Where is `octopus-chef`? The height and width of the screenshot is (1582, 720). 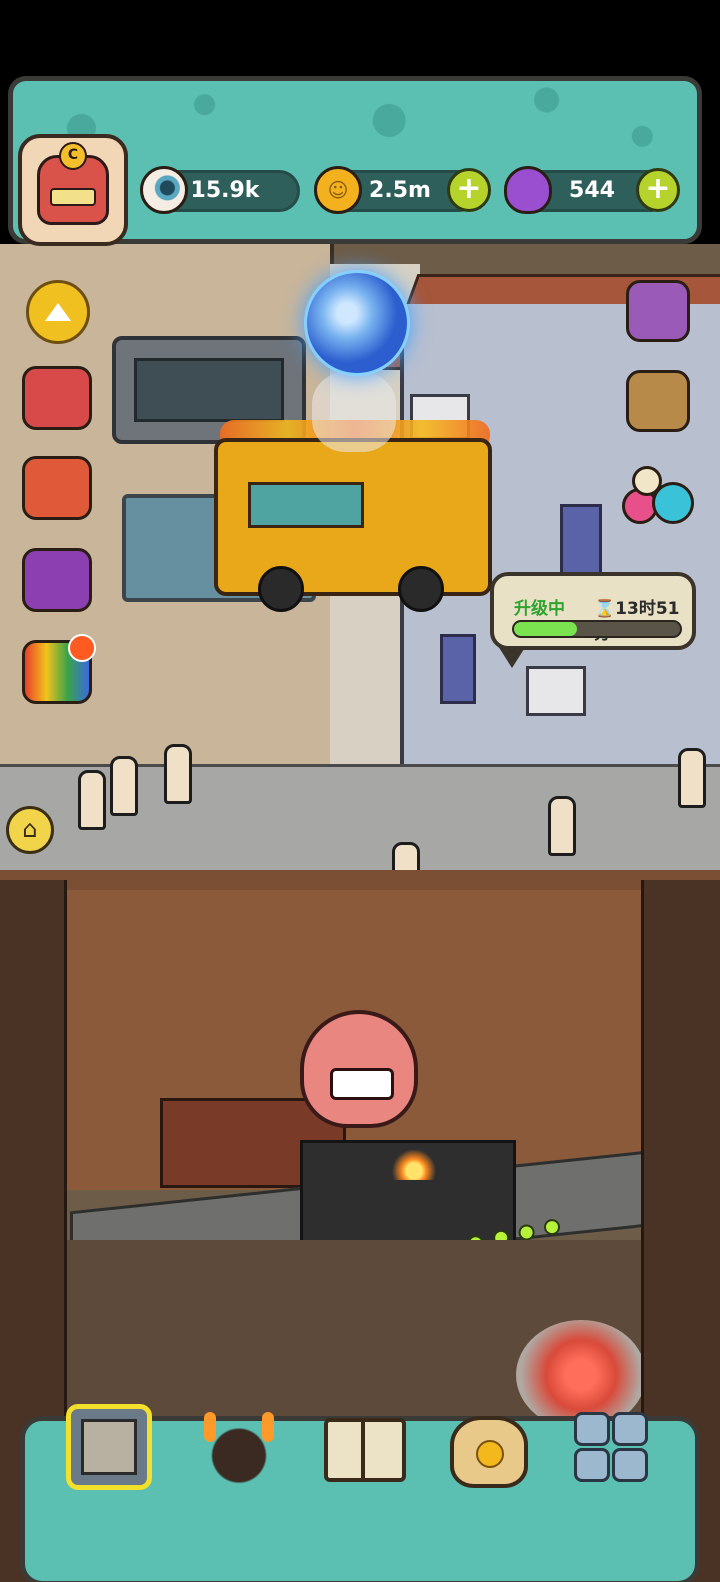 octopus-chef is located at coordinates (359, 1069).